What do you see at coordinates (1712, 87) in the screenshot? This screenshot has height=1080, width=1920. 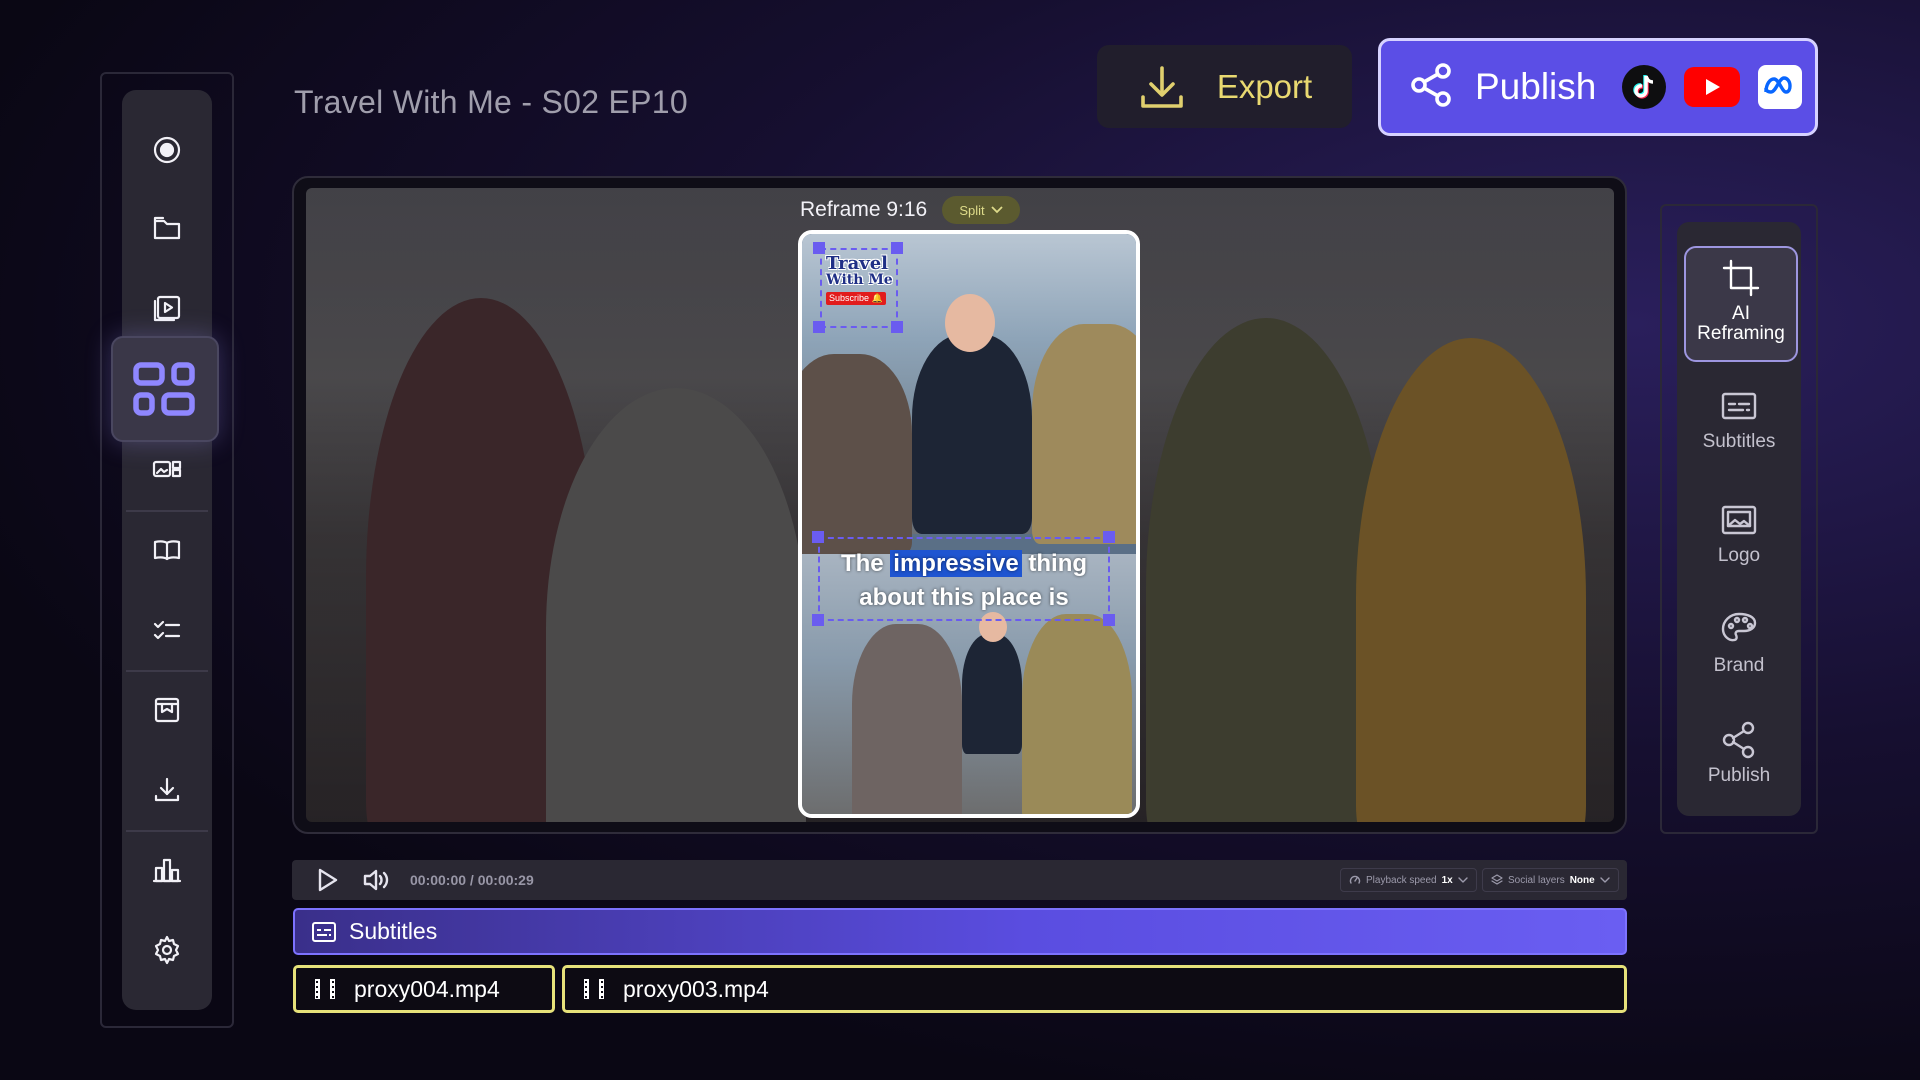 I see `youtube-icon` at bounding box center [1712, 87].